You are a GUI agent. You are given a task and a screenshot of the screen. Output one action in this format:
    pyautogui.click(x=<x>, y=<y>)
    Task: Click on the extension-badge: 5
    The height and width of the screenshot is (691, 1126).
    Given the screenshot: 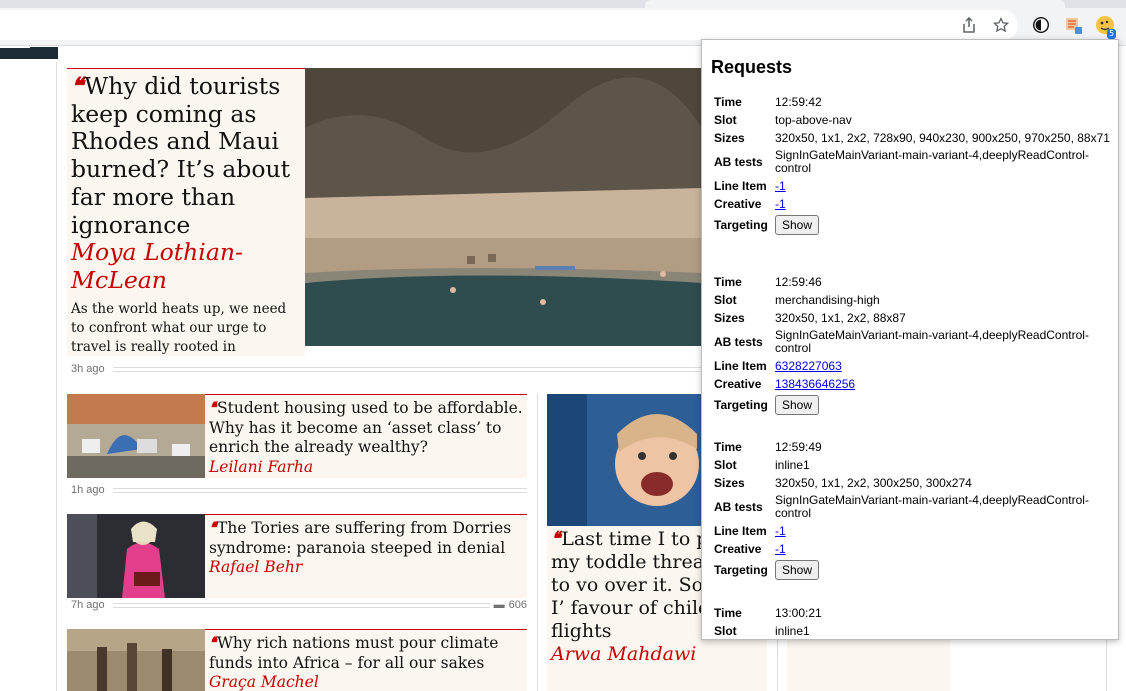 What is the action you would take?
    pyautogui.click(x=1112, y=34)
    